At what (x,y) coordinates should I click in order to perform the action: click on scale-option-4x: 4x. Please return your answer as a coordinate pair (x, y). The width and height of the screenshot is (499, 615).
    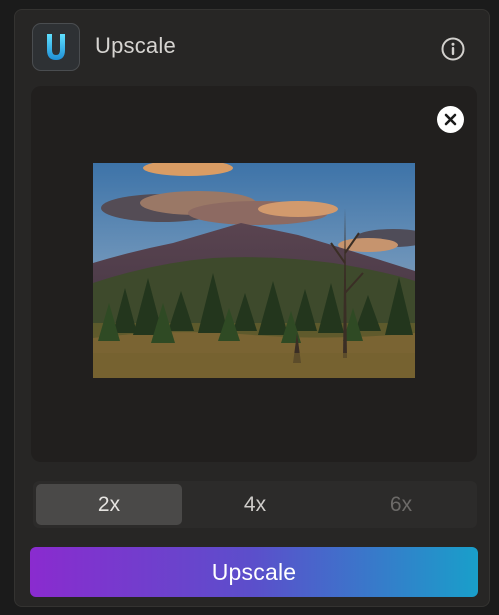
    Looking at the image, I should click on (255, 504).